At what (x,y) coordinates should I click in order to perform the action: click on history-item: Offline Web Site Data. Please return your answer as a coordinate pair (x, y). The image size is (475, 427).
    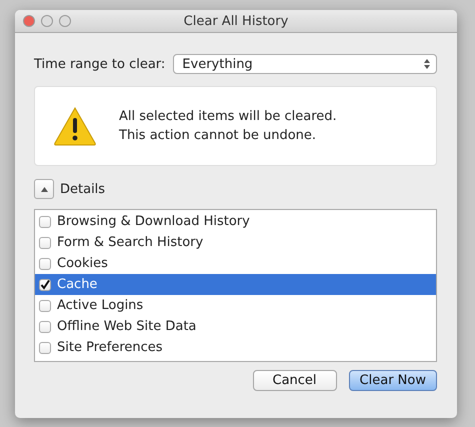
    Looking at the image, I should click on (235, 326).